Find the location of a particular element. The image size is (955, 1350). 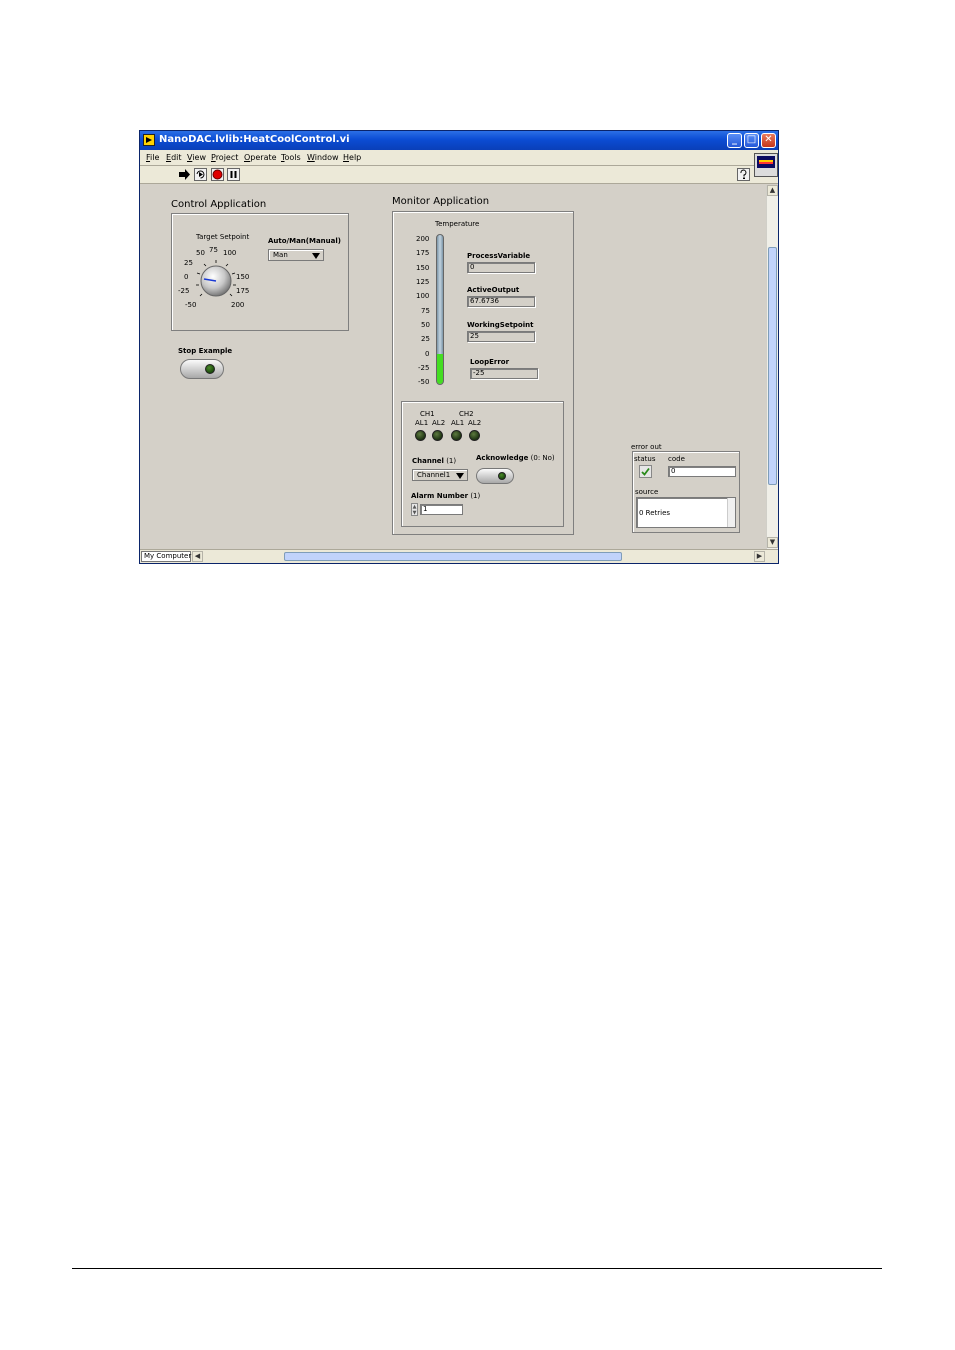

menu-operate: Operate is located at coordinates (260, 157).